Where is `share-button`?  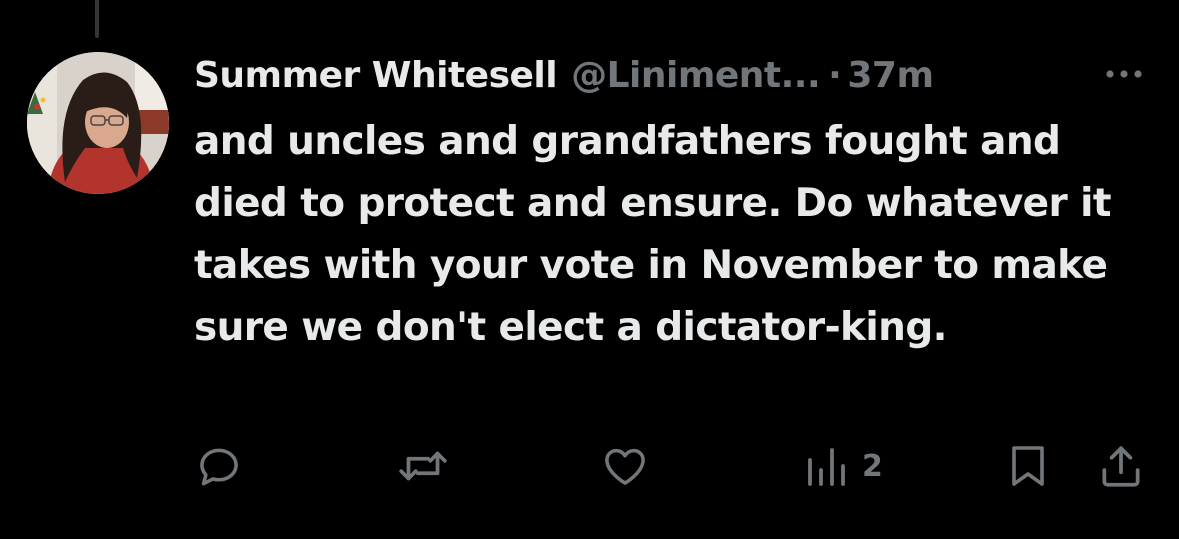
share-button is located at coordinates (1121, 466).